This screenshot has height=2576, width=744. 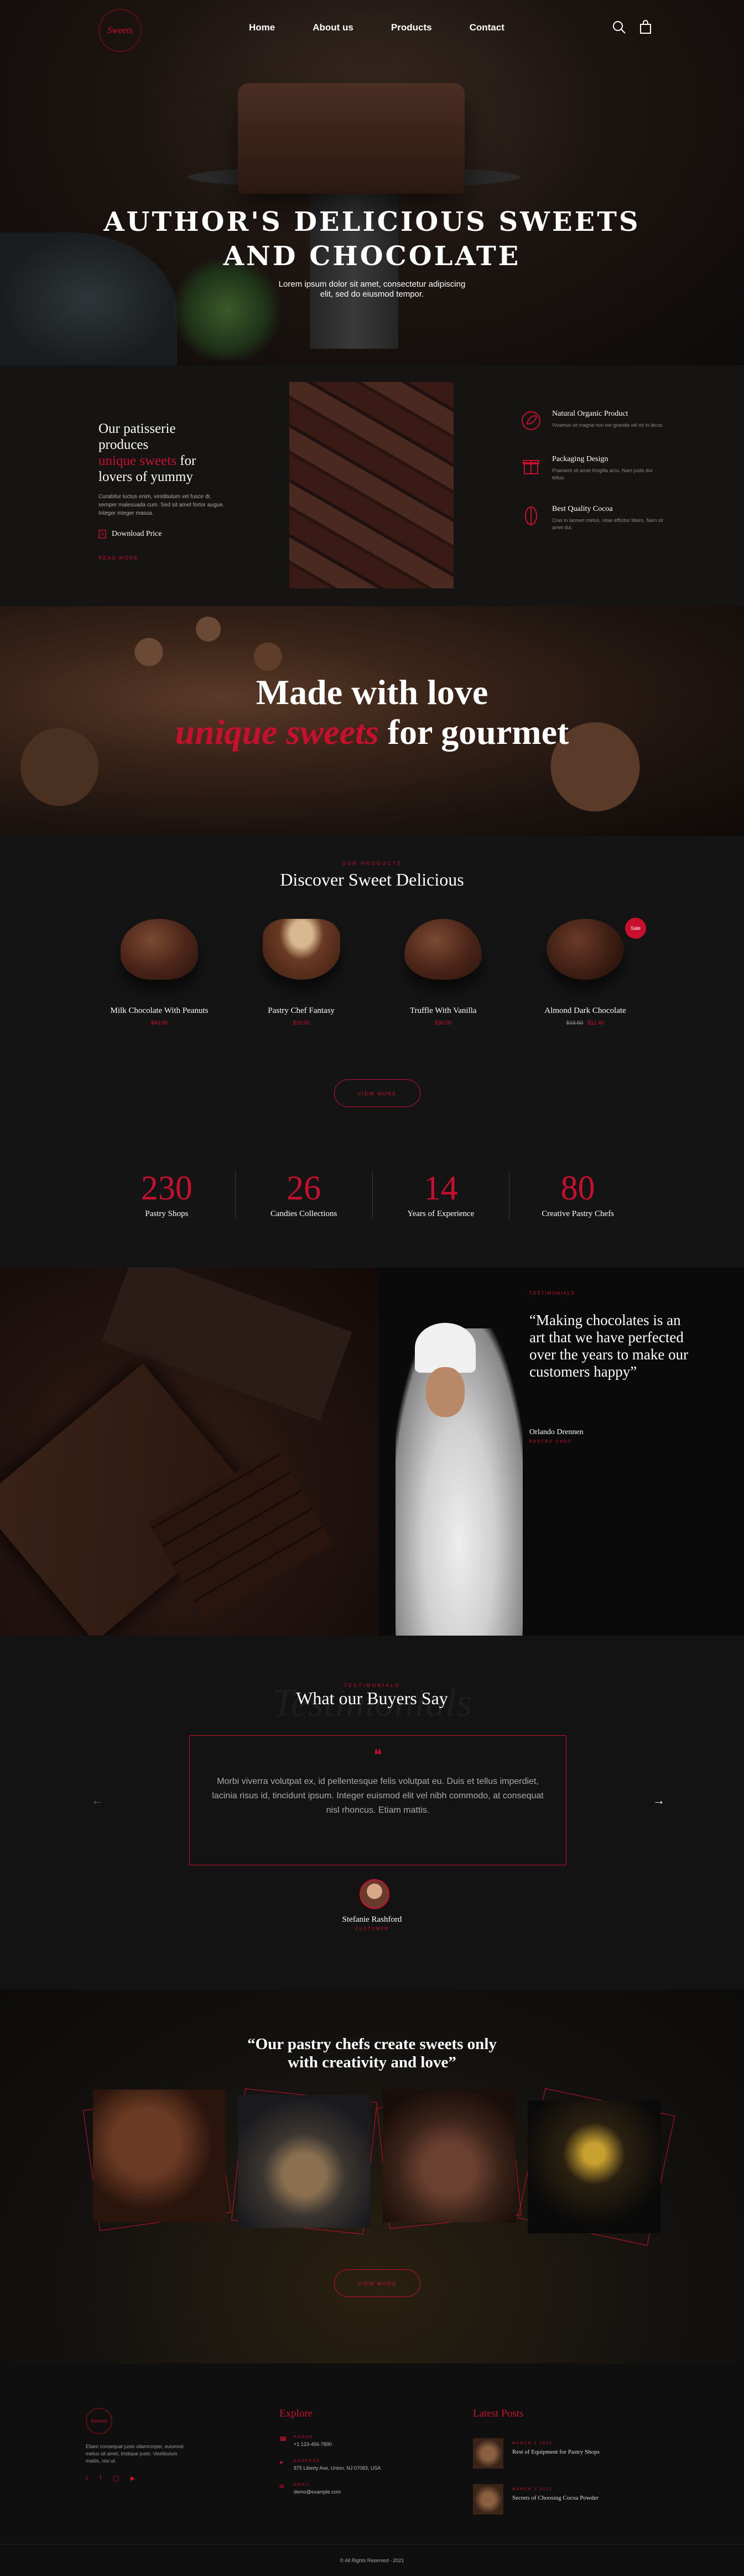 What do you see at coordinates (159, 1011) in the screenshot?
I see `product-name: Milk Chocolate With Peanuts` at bounding box center [159, 1011].